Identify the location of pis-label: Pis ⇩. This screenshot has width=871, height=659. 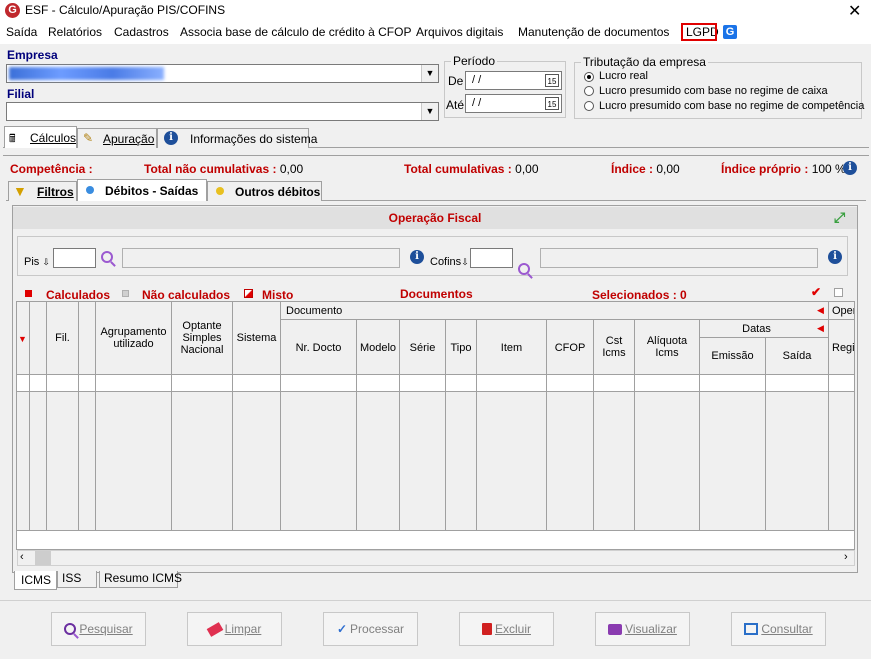
(37, 262).